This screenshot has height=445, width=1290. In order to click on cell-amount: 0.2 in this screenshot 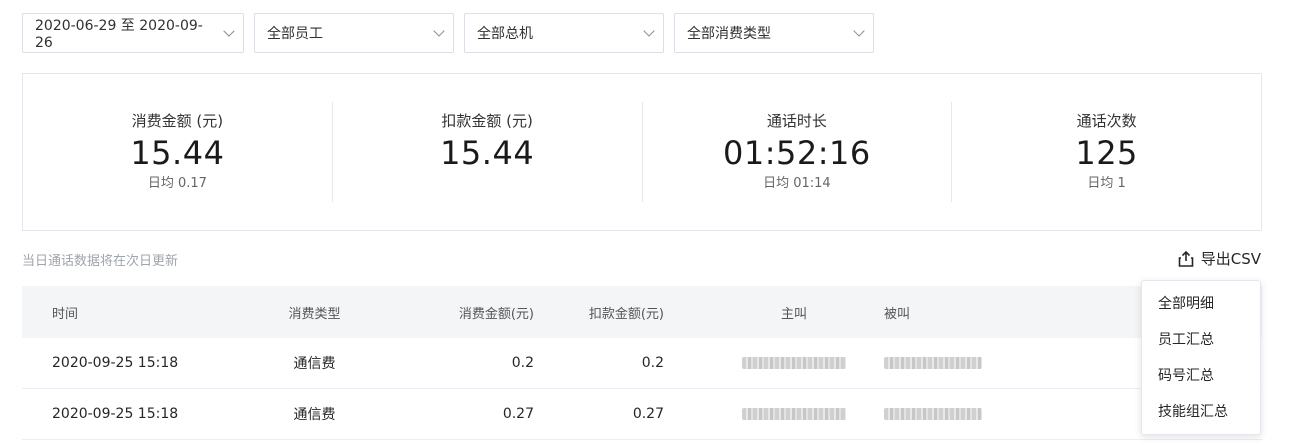, I will do `click(522, 363)`.